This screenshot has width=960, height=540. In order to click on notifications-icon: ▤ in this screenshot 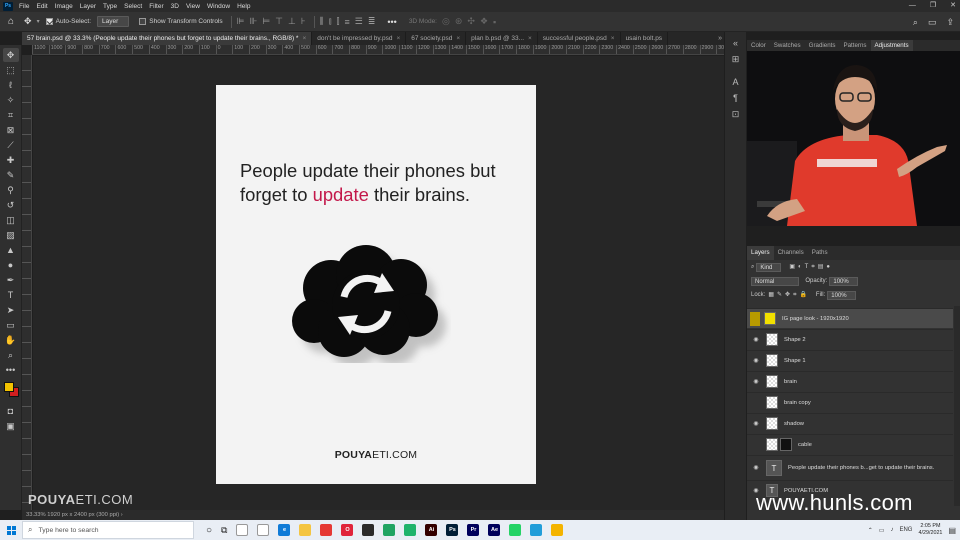, I will do `click(952, 530)`.